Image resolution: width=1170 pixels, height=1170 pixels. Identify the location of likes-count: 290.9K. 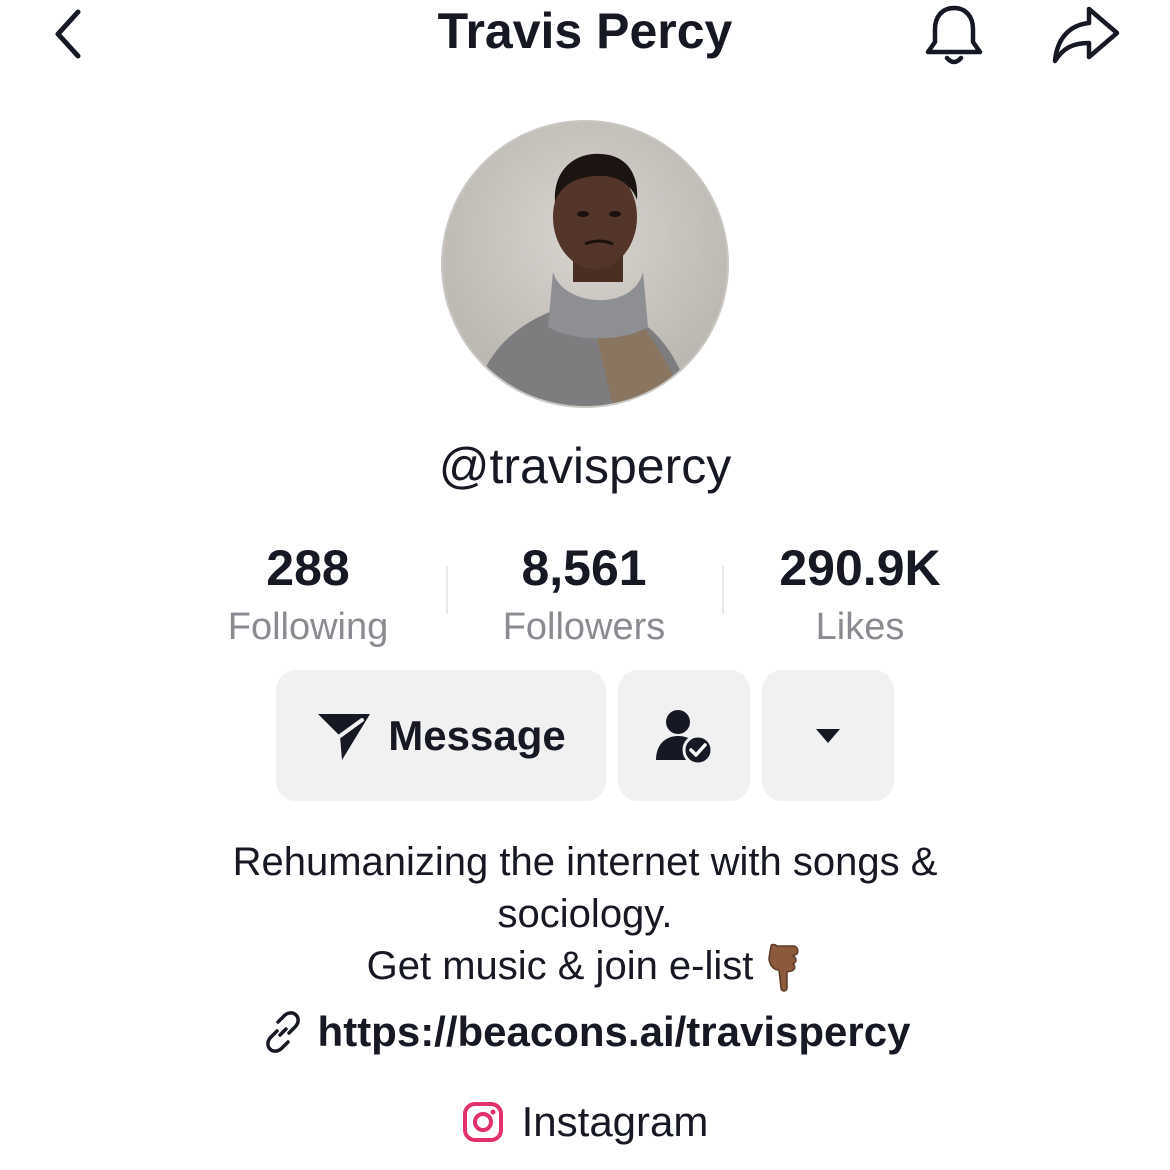
(860, 568).